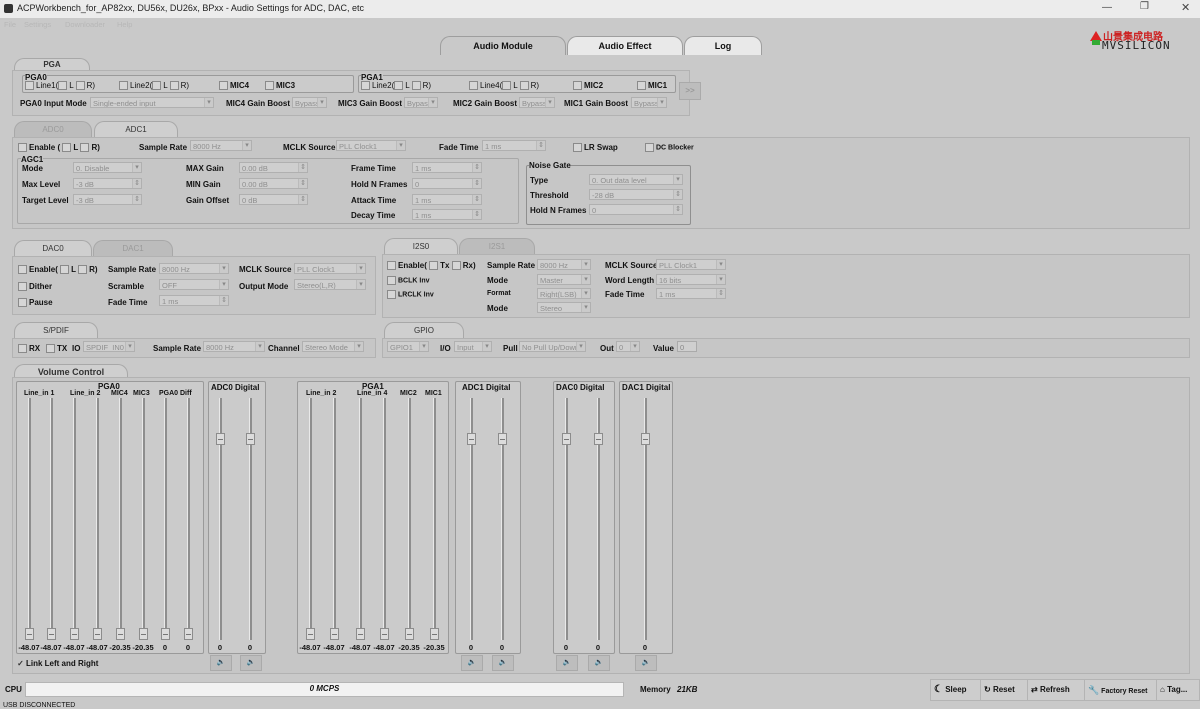 This screenshot has height=709, width=1200. Describe the element at coordinates (599, 663) in the screenshot. I see `dac0-mute-button-2: 🔈` at that location.